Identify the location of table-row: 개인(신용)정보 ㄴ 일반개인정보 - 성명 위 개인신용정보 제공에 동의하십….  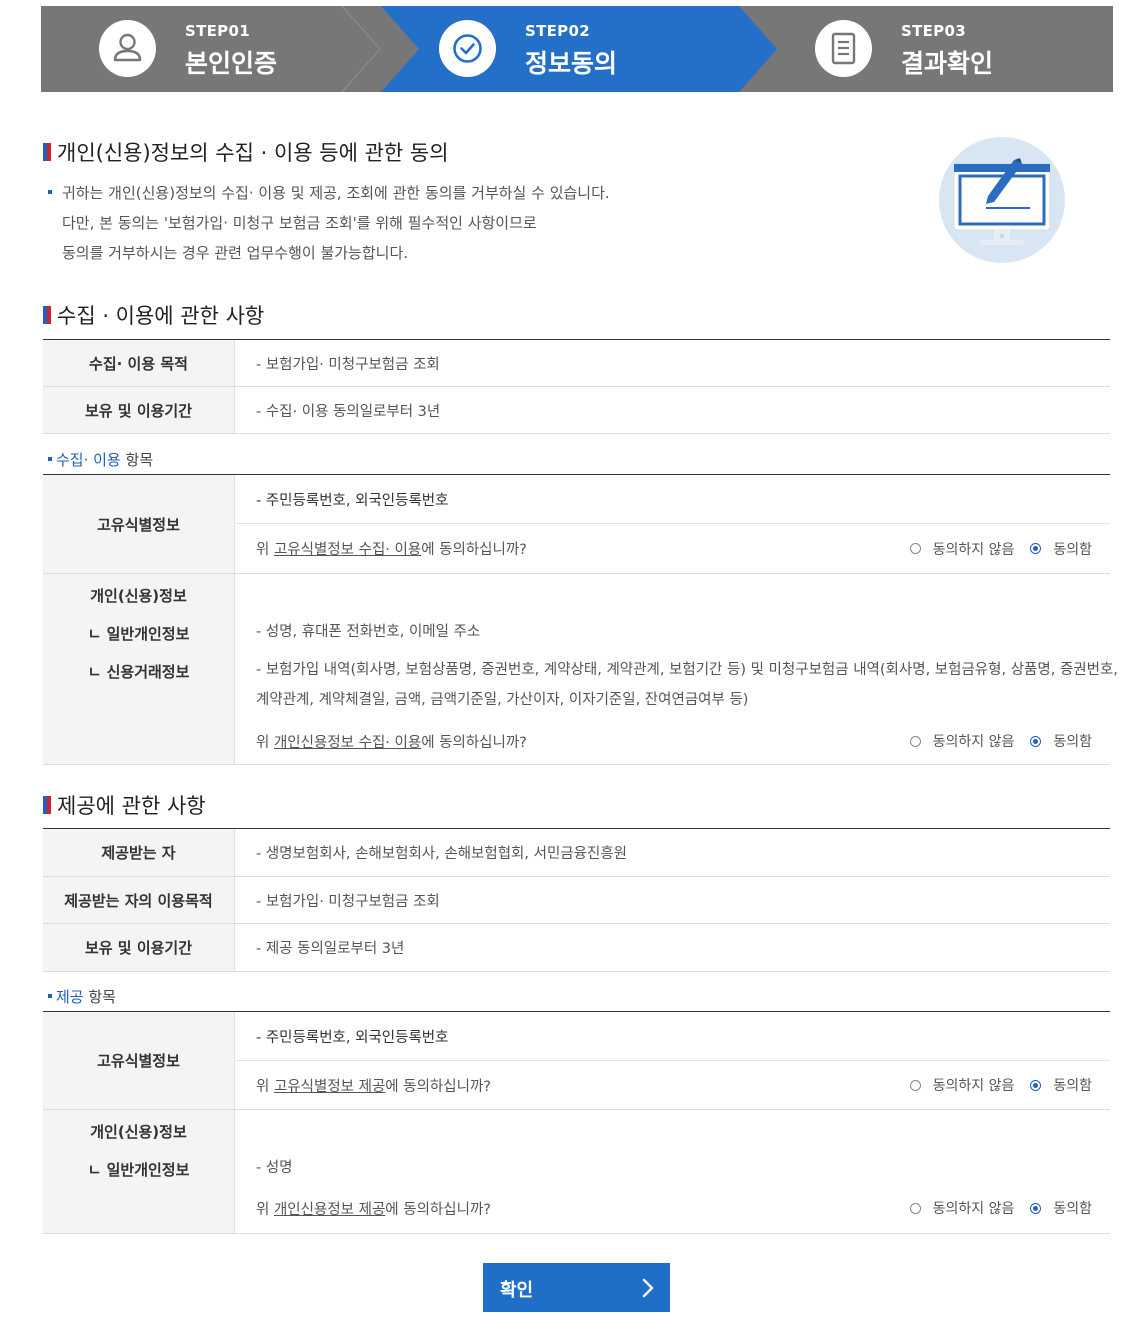
(576, 1172).